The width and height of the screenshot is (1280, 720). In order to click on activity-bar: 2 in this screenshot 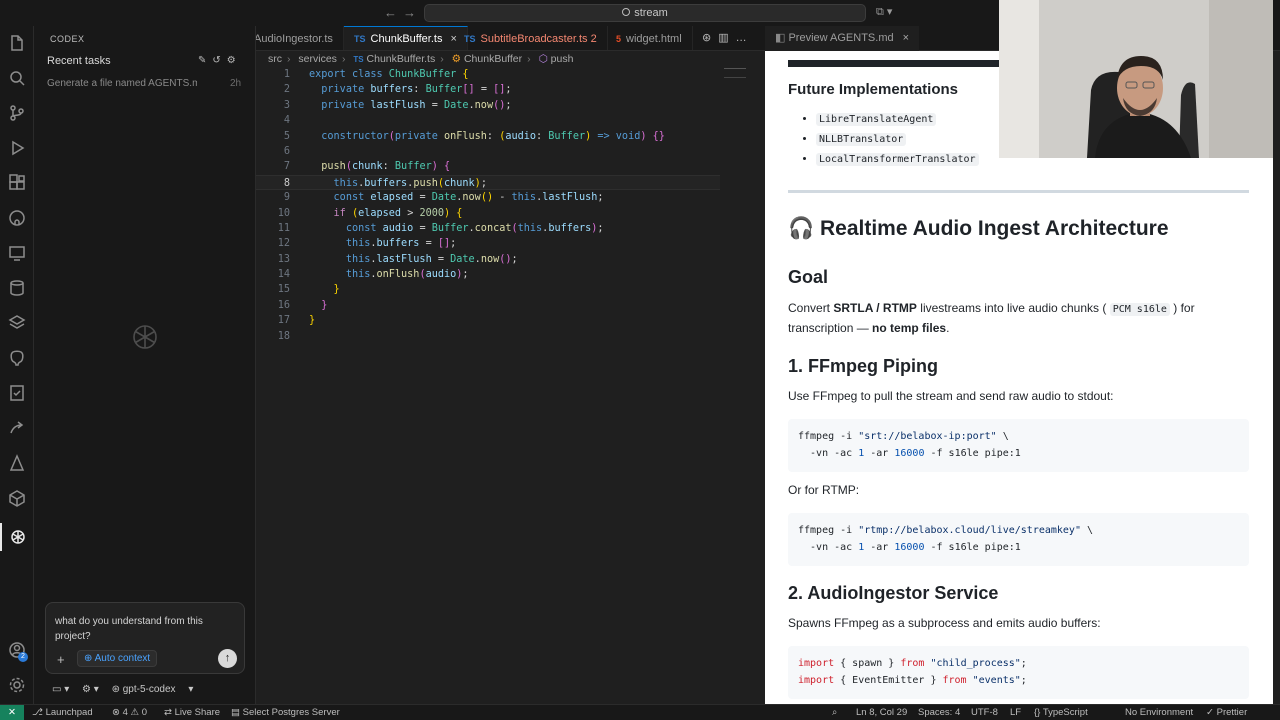, I will do `click(17, 365)`.